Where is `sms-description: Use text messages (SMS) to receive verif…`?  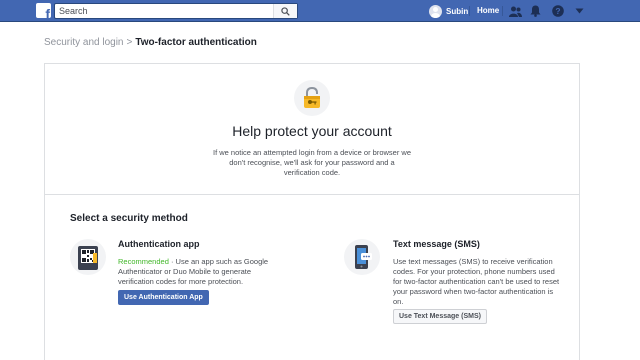 sms-description: Use text messages (SMS) to receive verif… is located at coordinates (476, 281).